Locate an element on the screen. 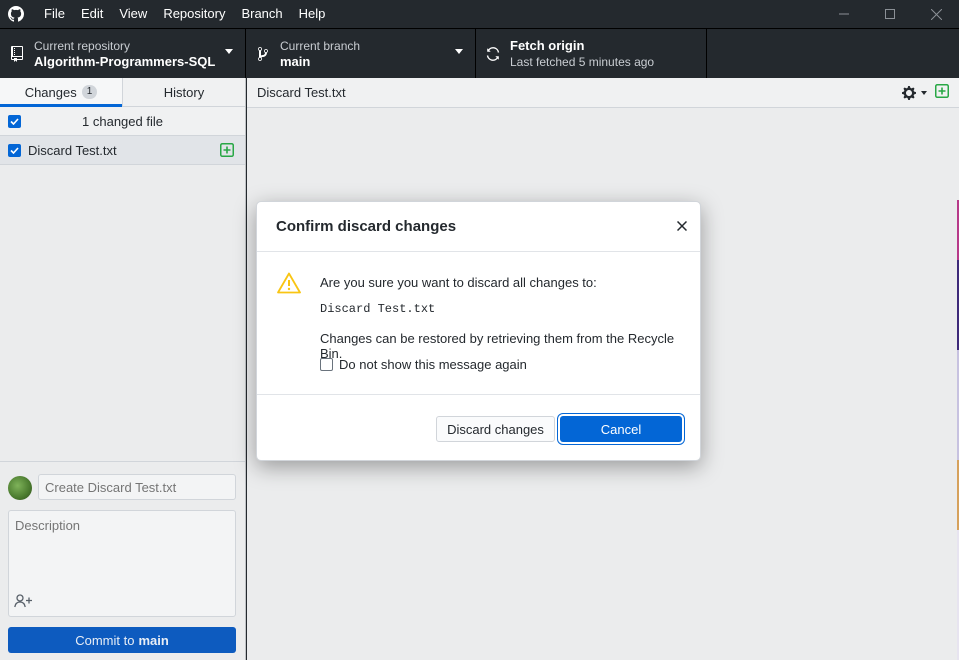 The image size is (959, 660). close-window-button is located at coordinates (936, 14).